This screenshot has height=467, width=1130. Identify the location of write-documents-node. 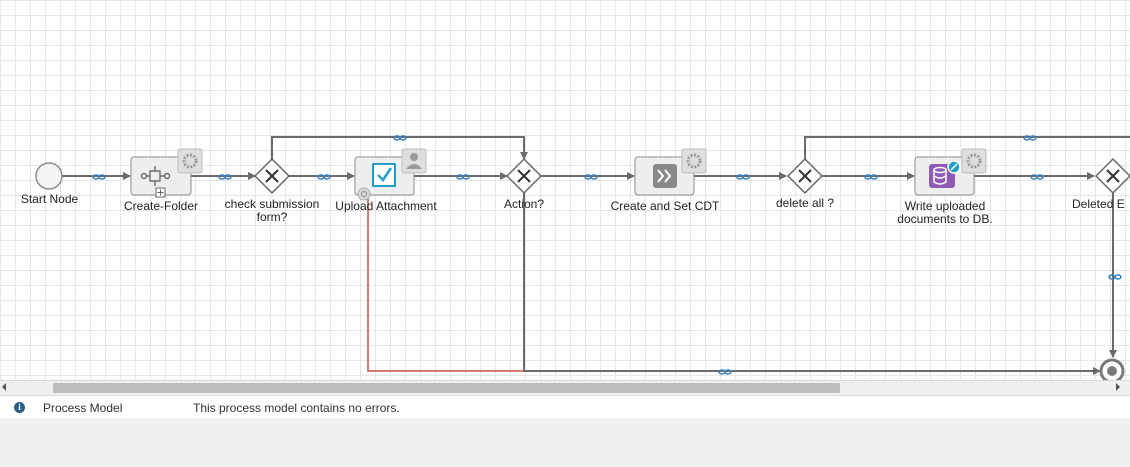
(950, 172).